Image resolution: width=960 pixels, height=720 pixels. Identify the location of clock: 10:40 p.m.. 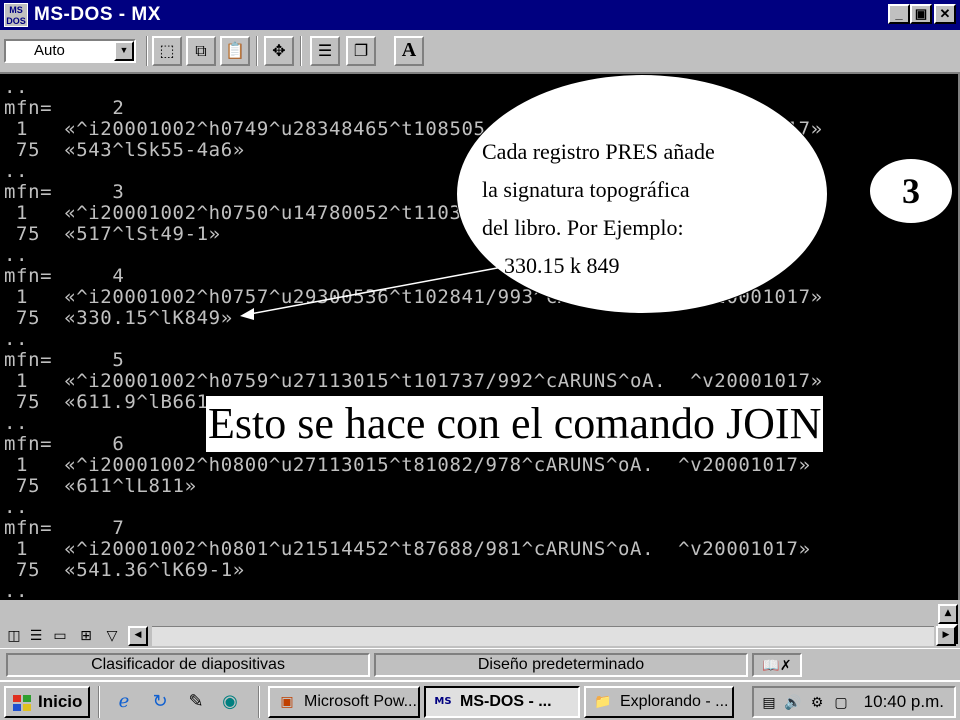
(904, 702).